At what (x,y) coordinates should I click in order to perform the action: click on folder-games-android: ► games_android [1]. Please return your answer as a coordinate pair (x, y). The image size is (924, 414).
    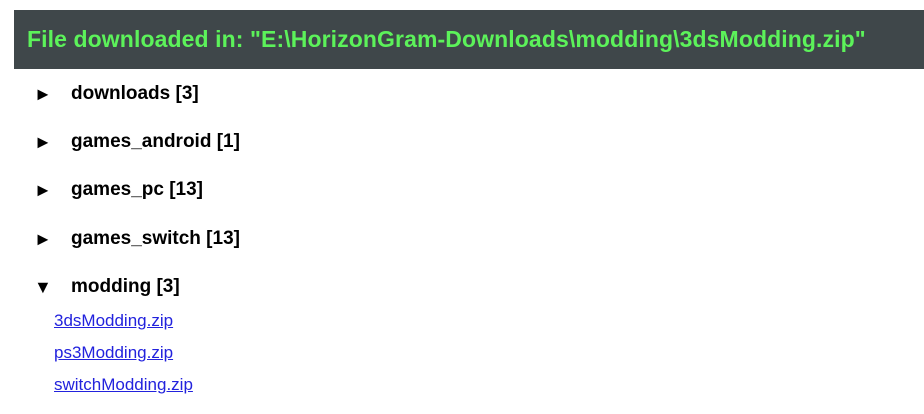
    Looking at the image, I should click on (137, 142).